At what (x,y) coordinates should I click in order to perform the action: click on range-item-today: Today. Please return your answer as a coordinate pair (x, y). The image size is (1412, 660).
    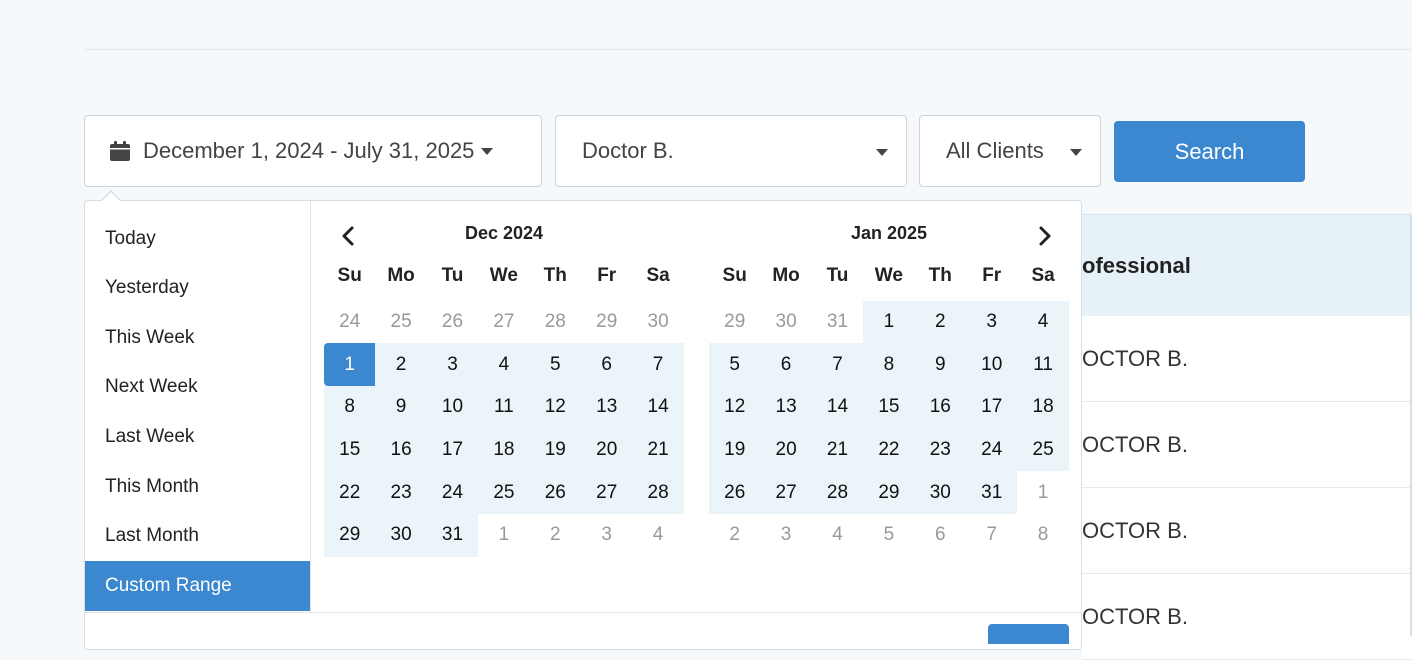
    Looking at the image, I should click on (197, 239).